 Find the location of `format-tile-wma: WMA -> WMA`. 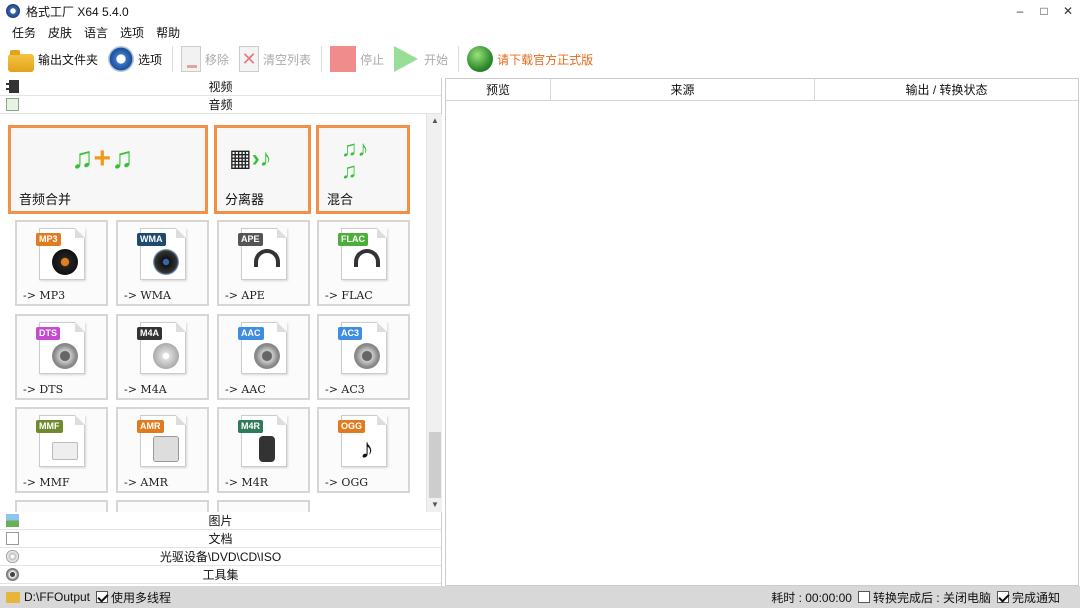

format-tile-wma: WMA -> WMA is located at coordinates (162, 263).